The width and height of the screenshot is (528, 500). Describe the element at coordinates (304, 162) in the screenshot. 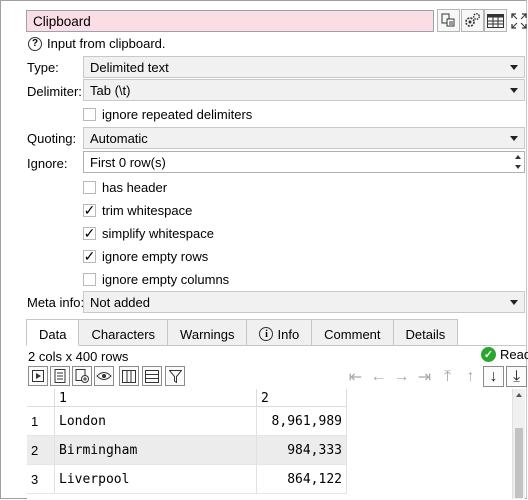

I see `ignore-rows-spinbox: First 0 row(s)` at that location.